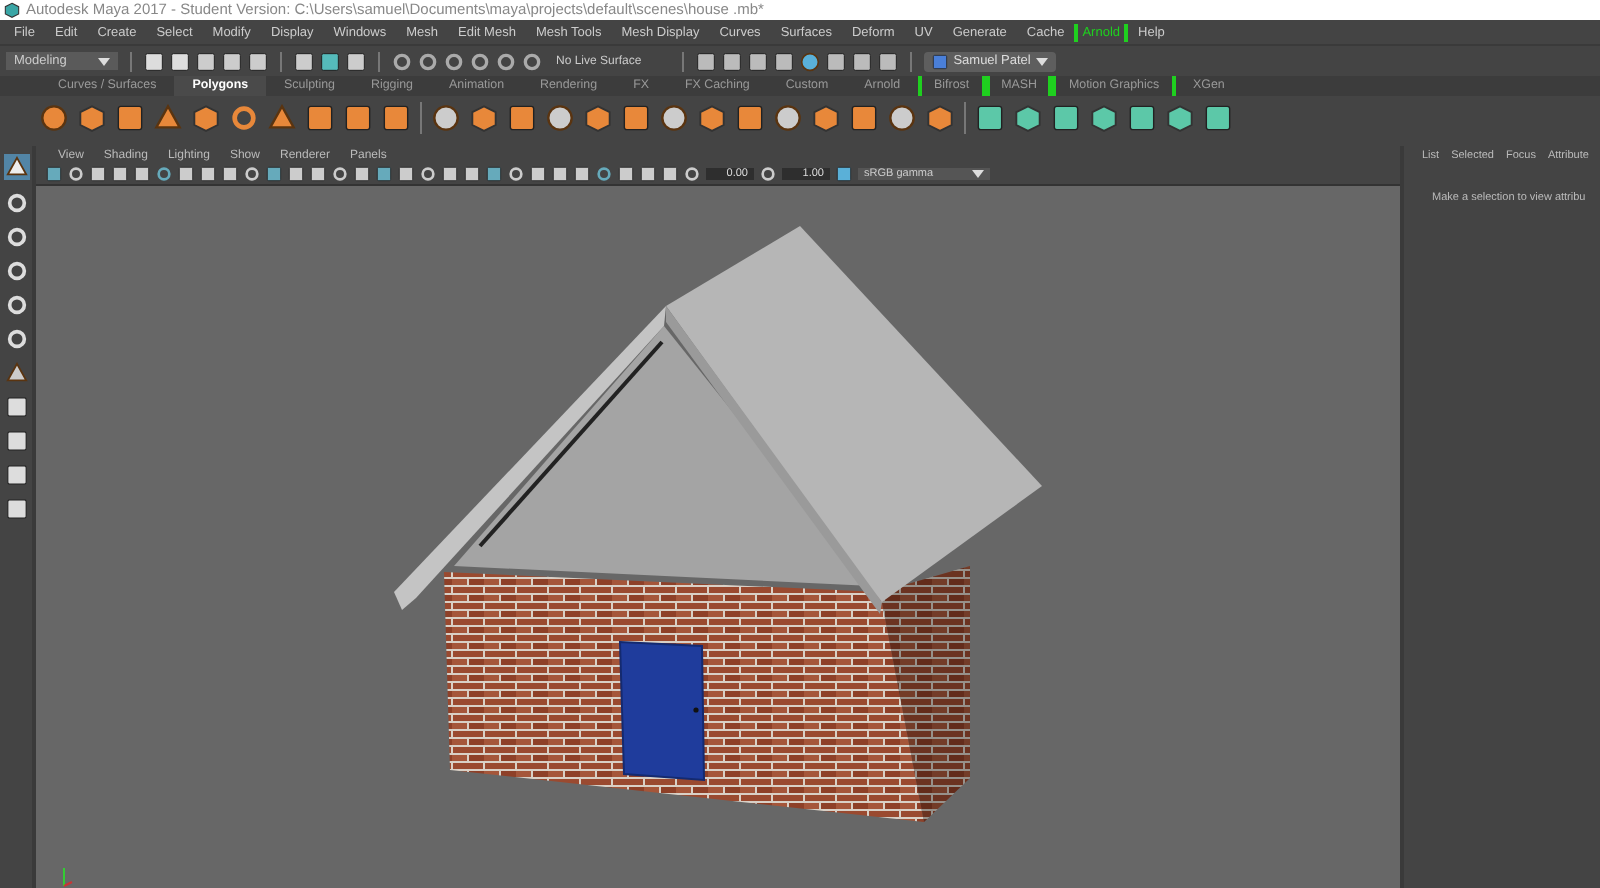 This screenshot has width=1600, height=888. Describe the element at coordinates (68, 877) in the screenshot. I see `axis-indicator-icon` at that location.